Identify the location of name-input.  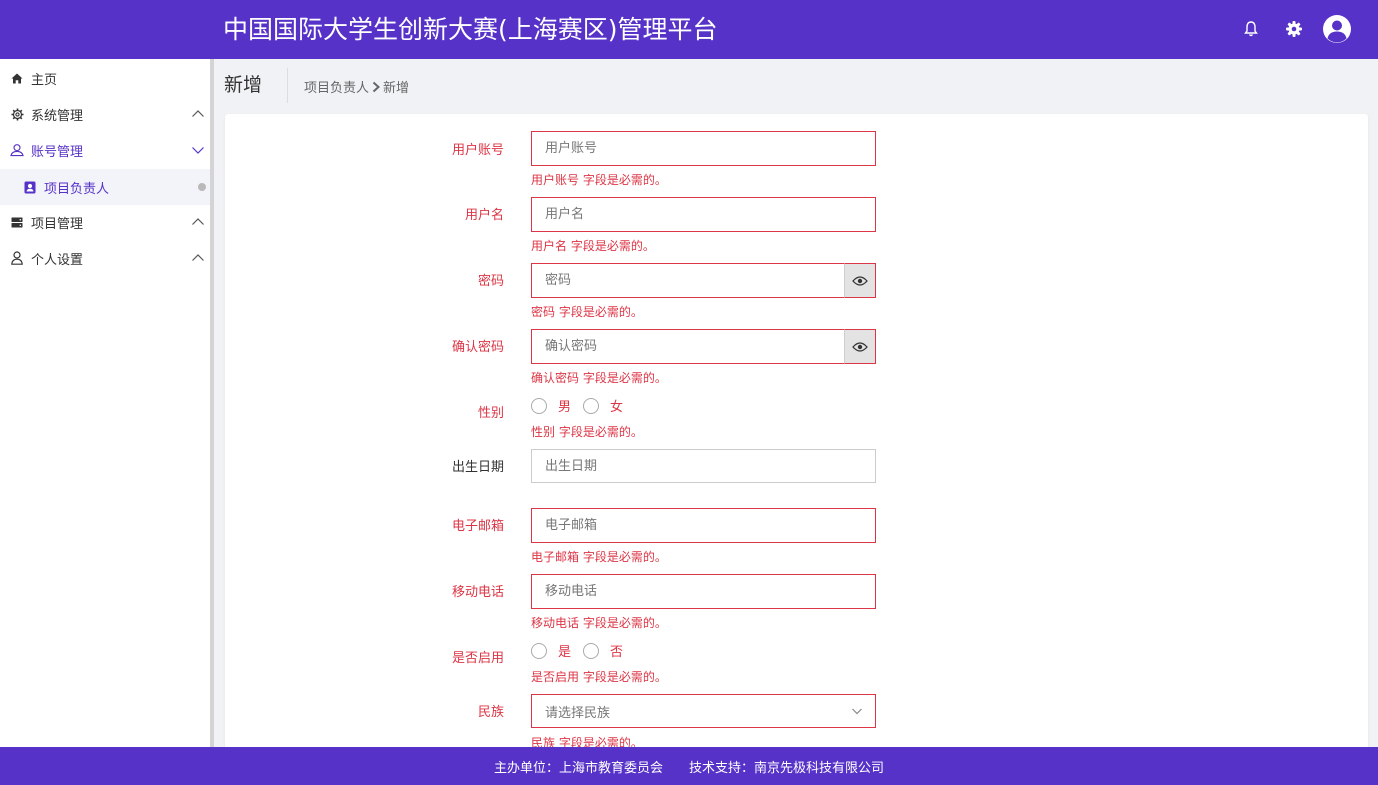
(703, 214).